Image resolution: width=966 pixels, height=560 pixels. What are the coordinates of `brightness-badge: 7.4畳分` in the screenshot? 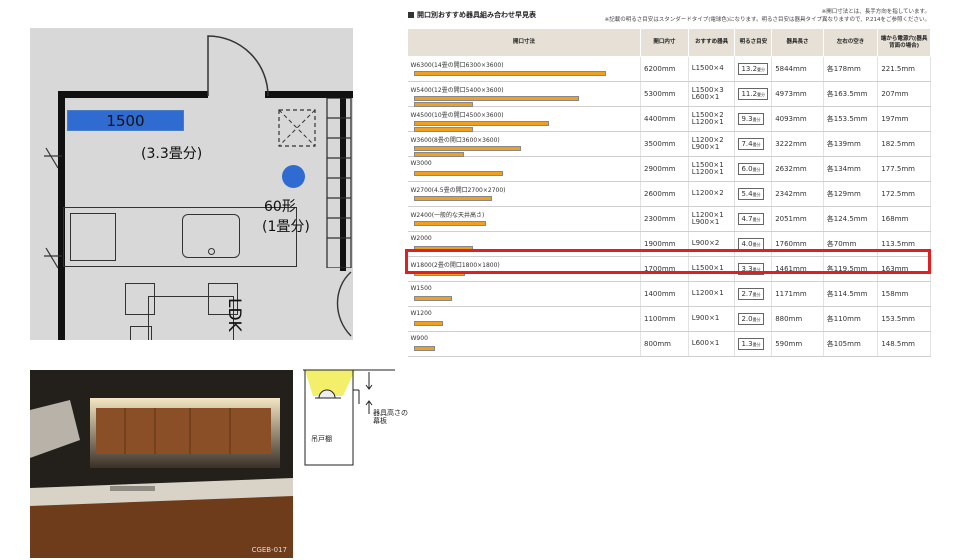 It's located at (751, 144).